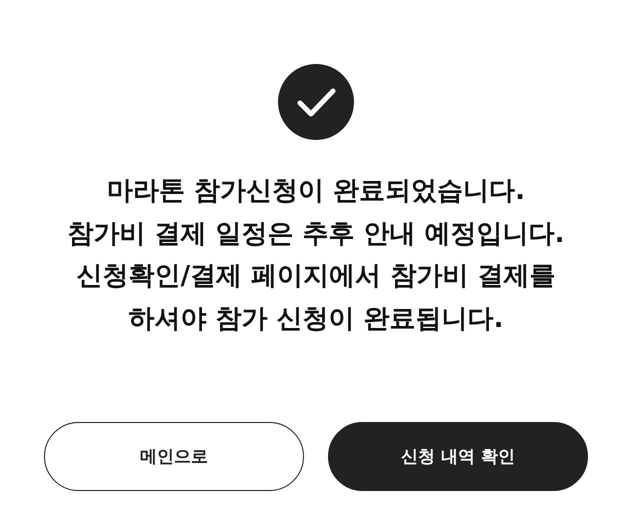 The height and width of the screenshot is (515, 632). I want to click on confirm-history-button: 신청 내역 확인, so click(458, 456).